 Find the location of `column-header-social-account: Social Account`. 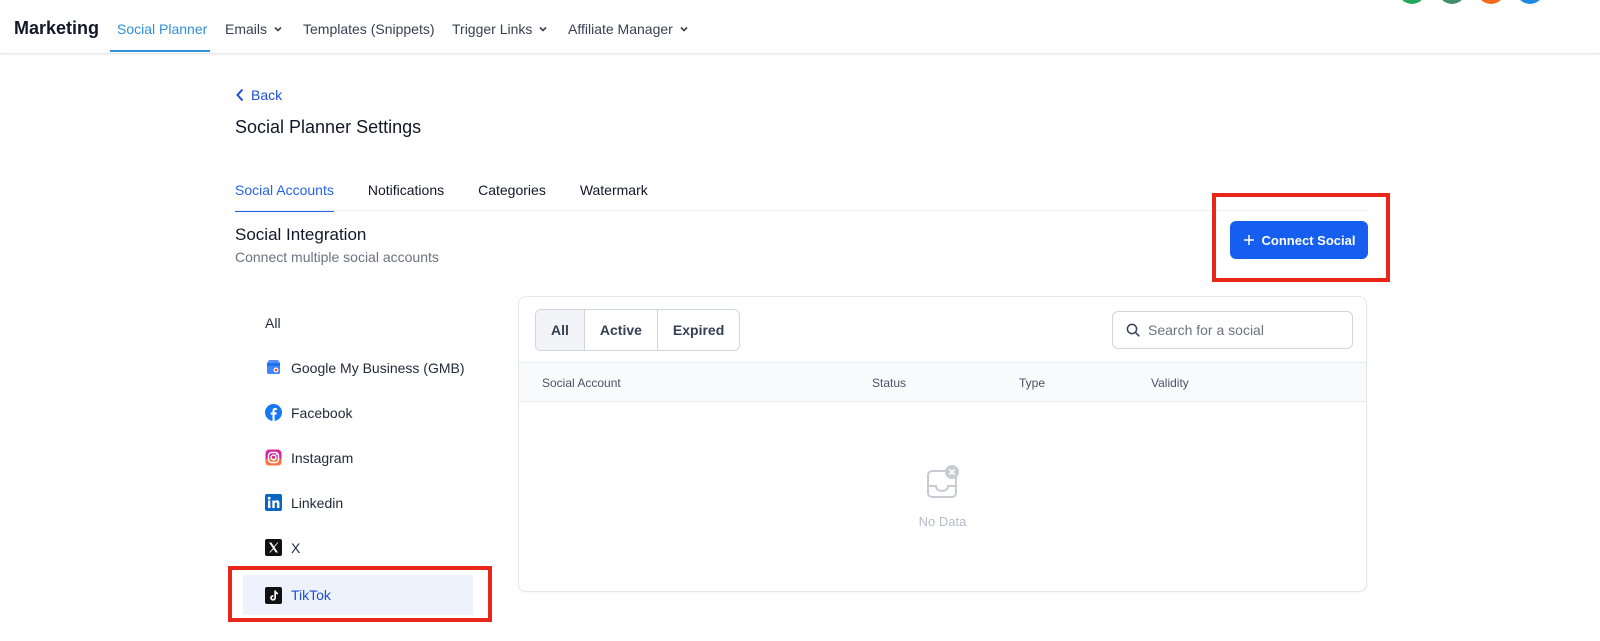

column-header-social-account: Social Account is located at coordinates (581, 383).